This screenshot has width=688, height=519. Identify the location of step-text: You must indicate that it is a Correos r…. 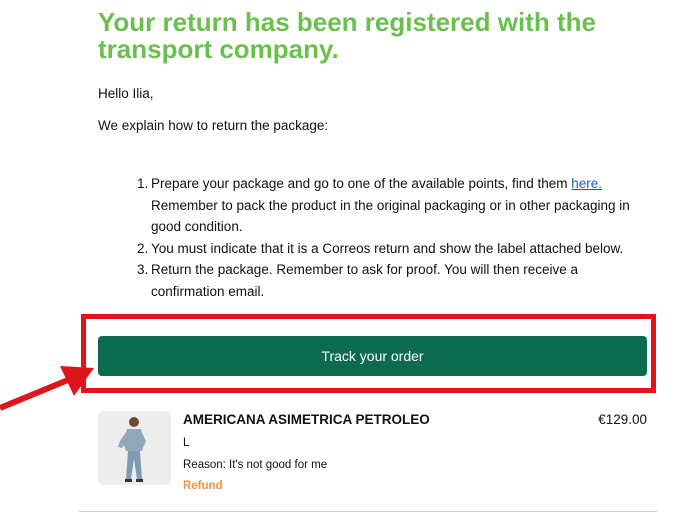
(387, 248).